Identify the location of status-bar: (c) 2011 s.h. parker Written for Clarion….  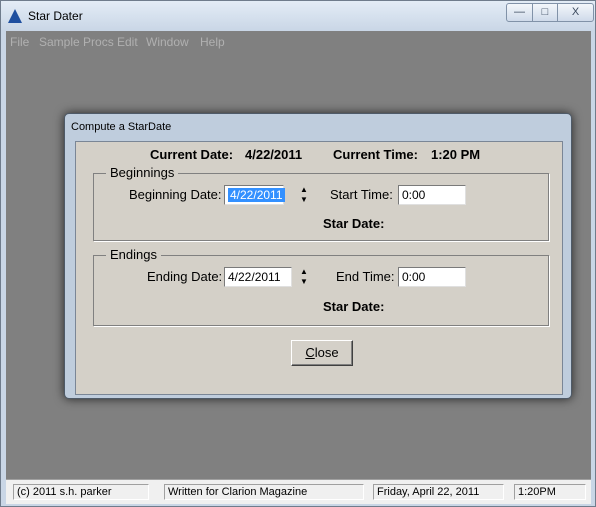
(298, 491).